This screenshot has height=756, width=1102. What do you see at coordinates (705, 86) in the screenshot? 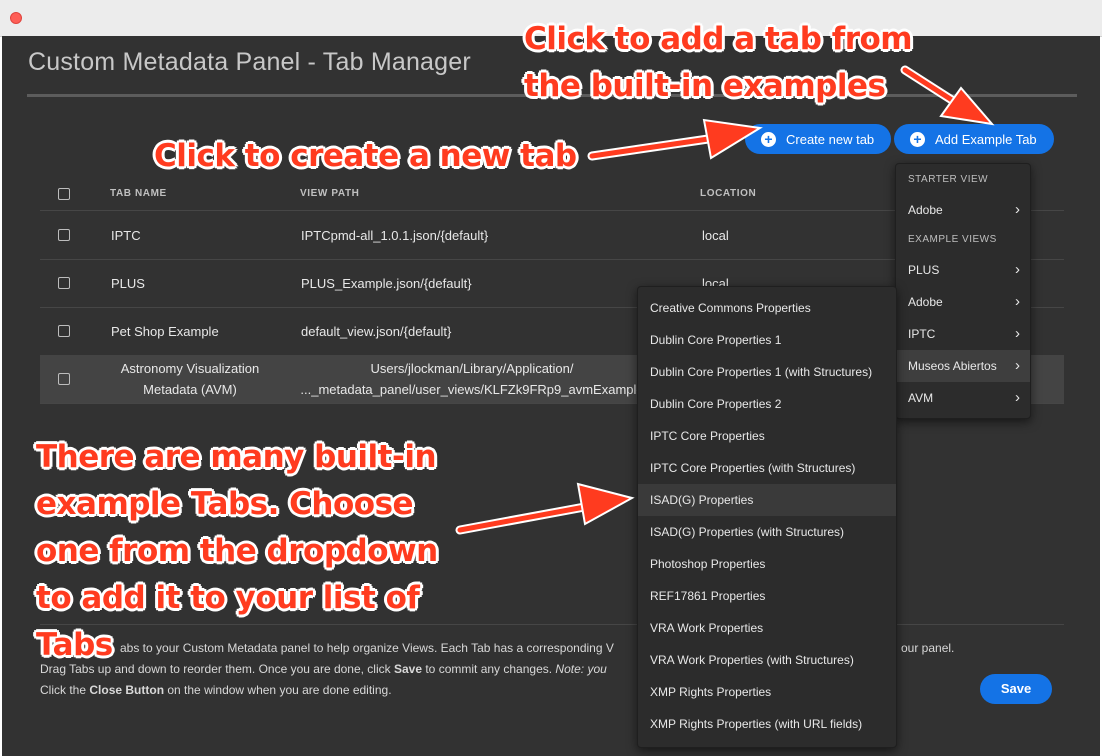
I see `annotation-line: the built-in examples` at bounding box center [705, 86].